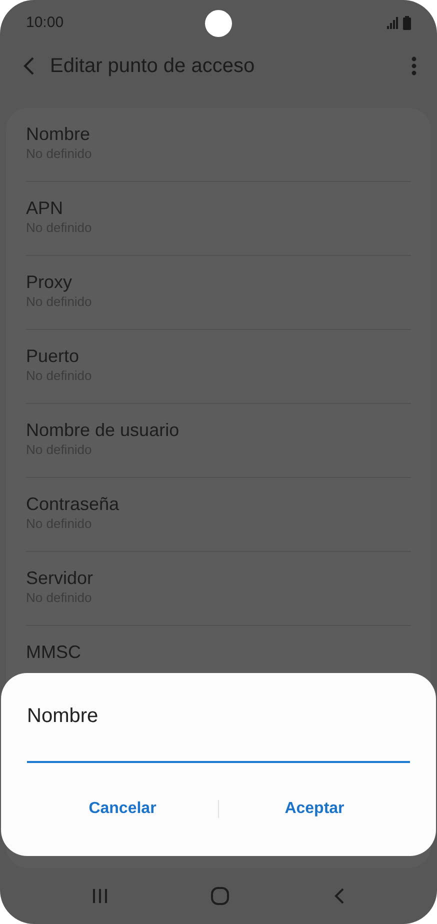 This screenshot has width=437, height=924. Describe the element at coordinates (218, 134) in the screenshot. I see `setting-title: Nombre` at that location.